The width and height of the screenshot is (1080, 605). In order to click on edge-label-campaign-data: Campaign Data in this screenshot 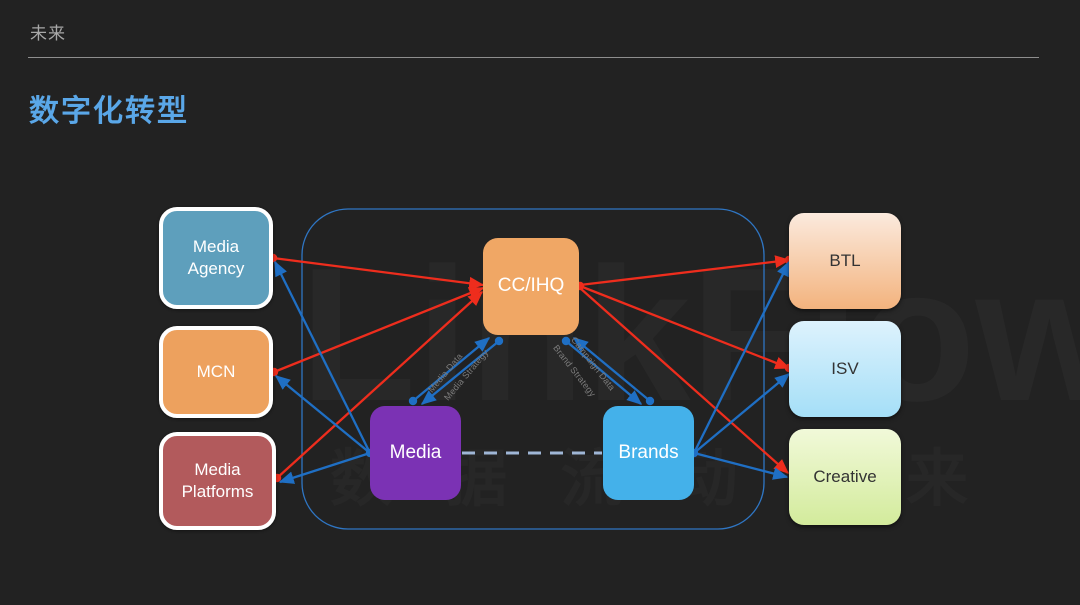, I will do `click(593, 364)`.